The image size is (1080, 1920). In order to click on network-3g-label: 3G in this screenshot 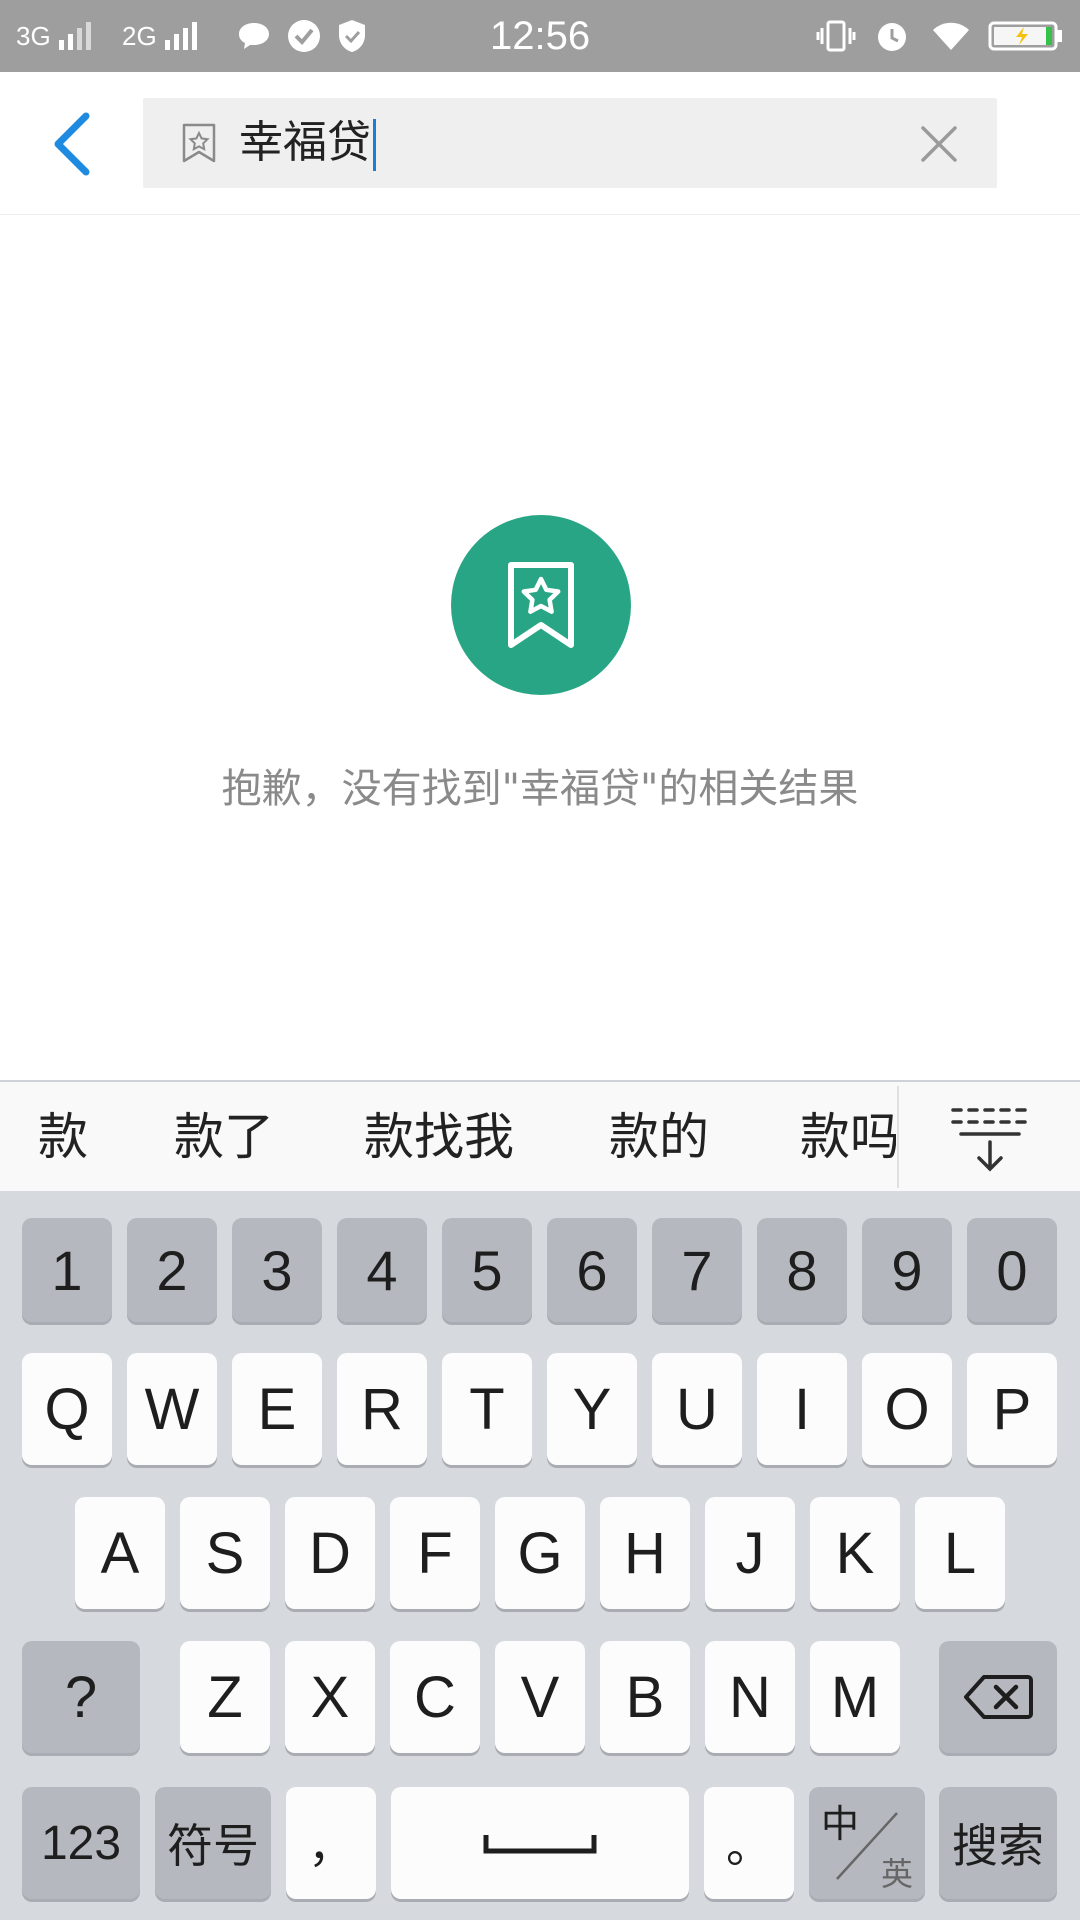, I will do `click(33, 35)`.